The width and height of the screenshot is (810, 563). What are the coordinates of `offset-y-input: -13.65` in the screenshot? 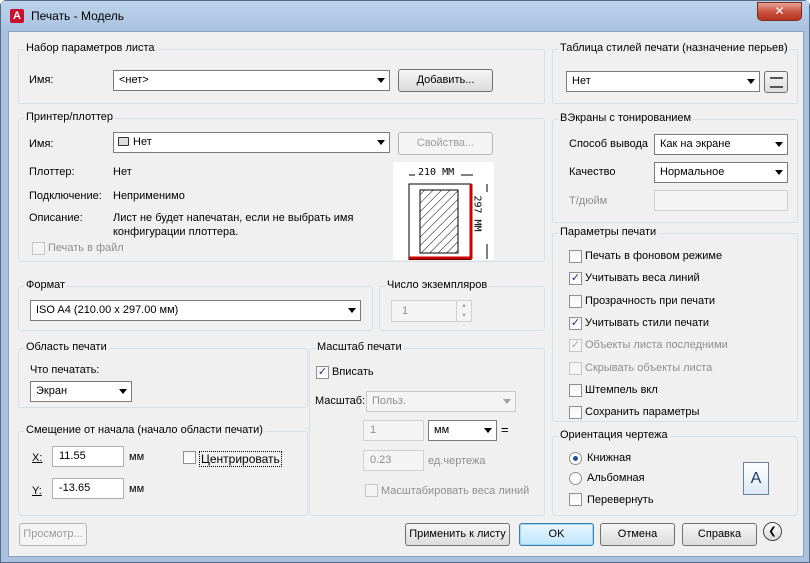 It's located at (88, 488).